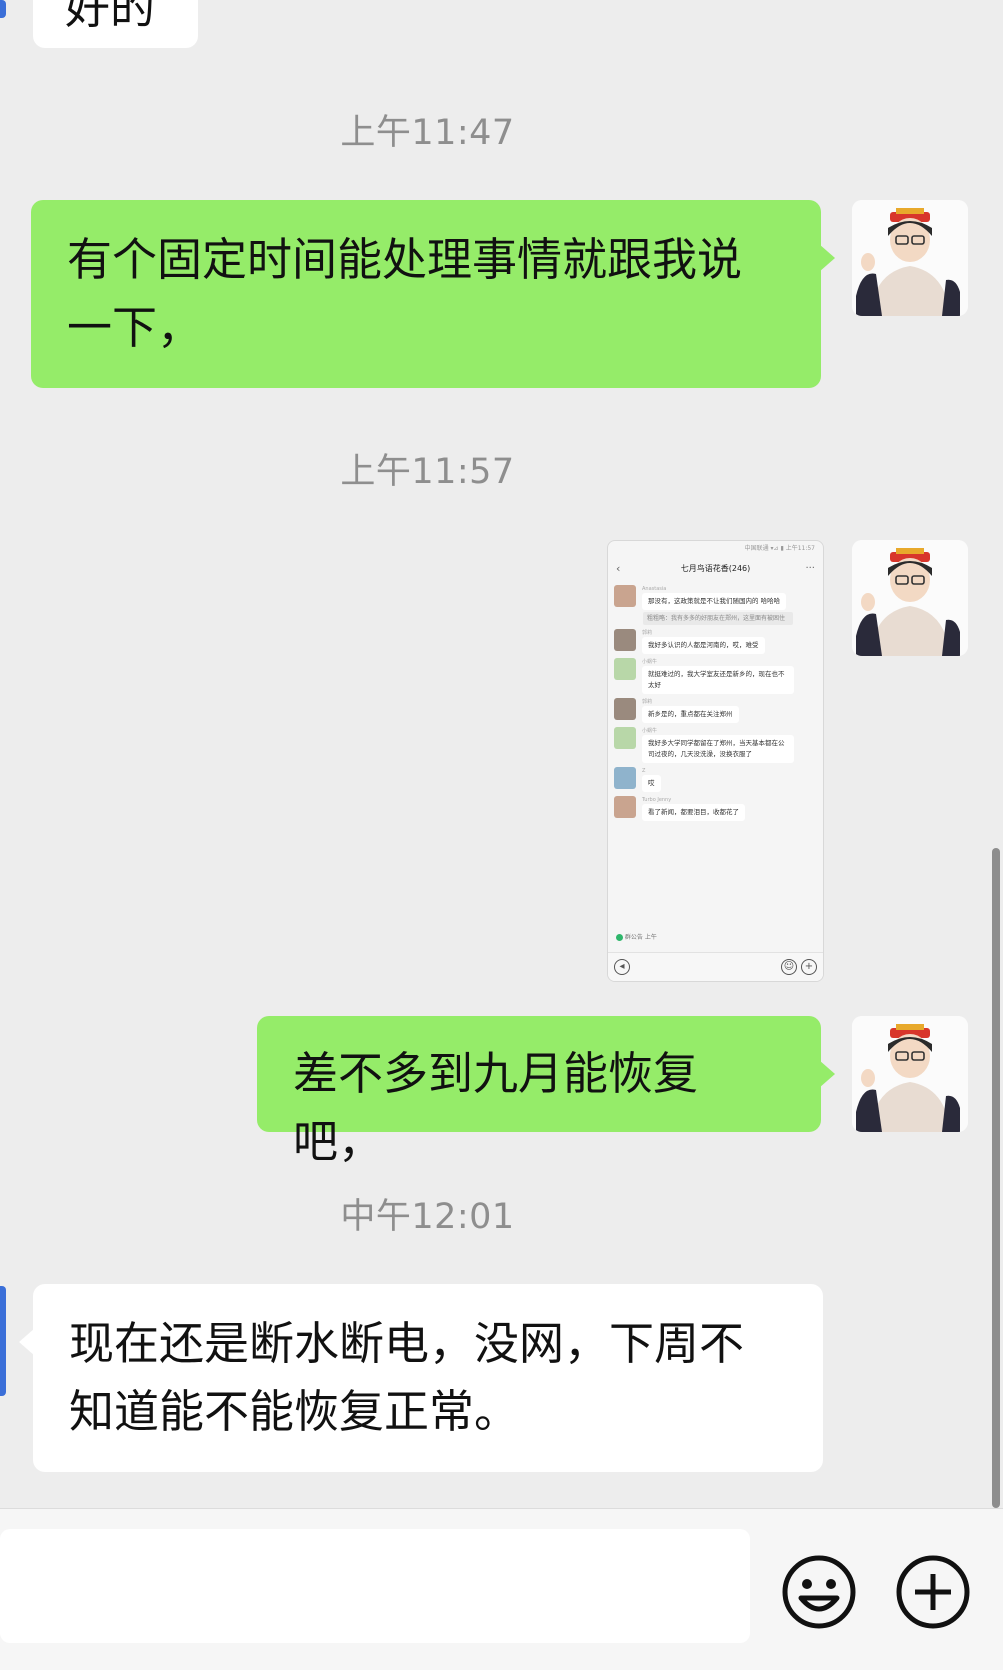 Image resolution: width=1003 pixels, height=1670 pixels. What do you see at coordinates (693, 812) in the screenshot?
I see `embedded-text: 看了新闻，都要泪目，收都花了` at bounding box center [693, 812].